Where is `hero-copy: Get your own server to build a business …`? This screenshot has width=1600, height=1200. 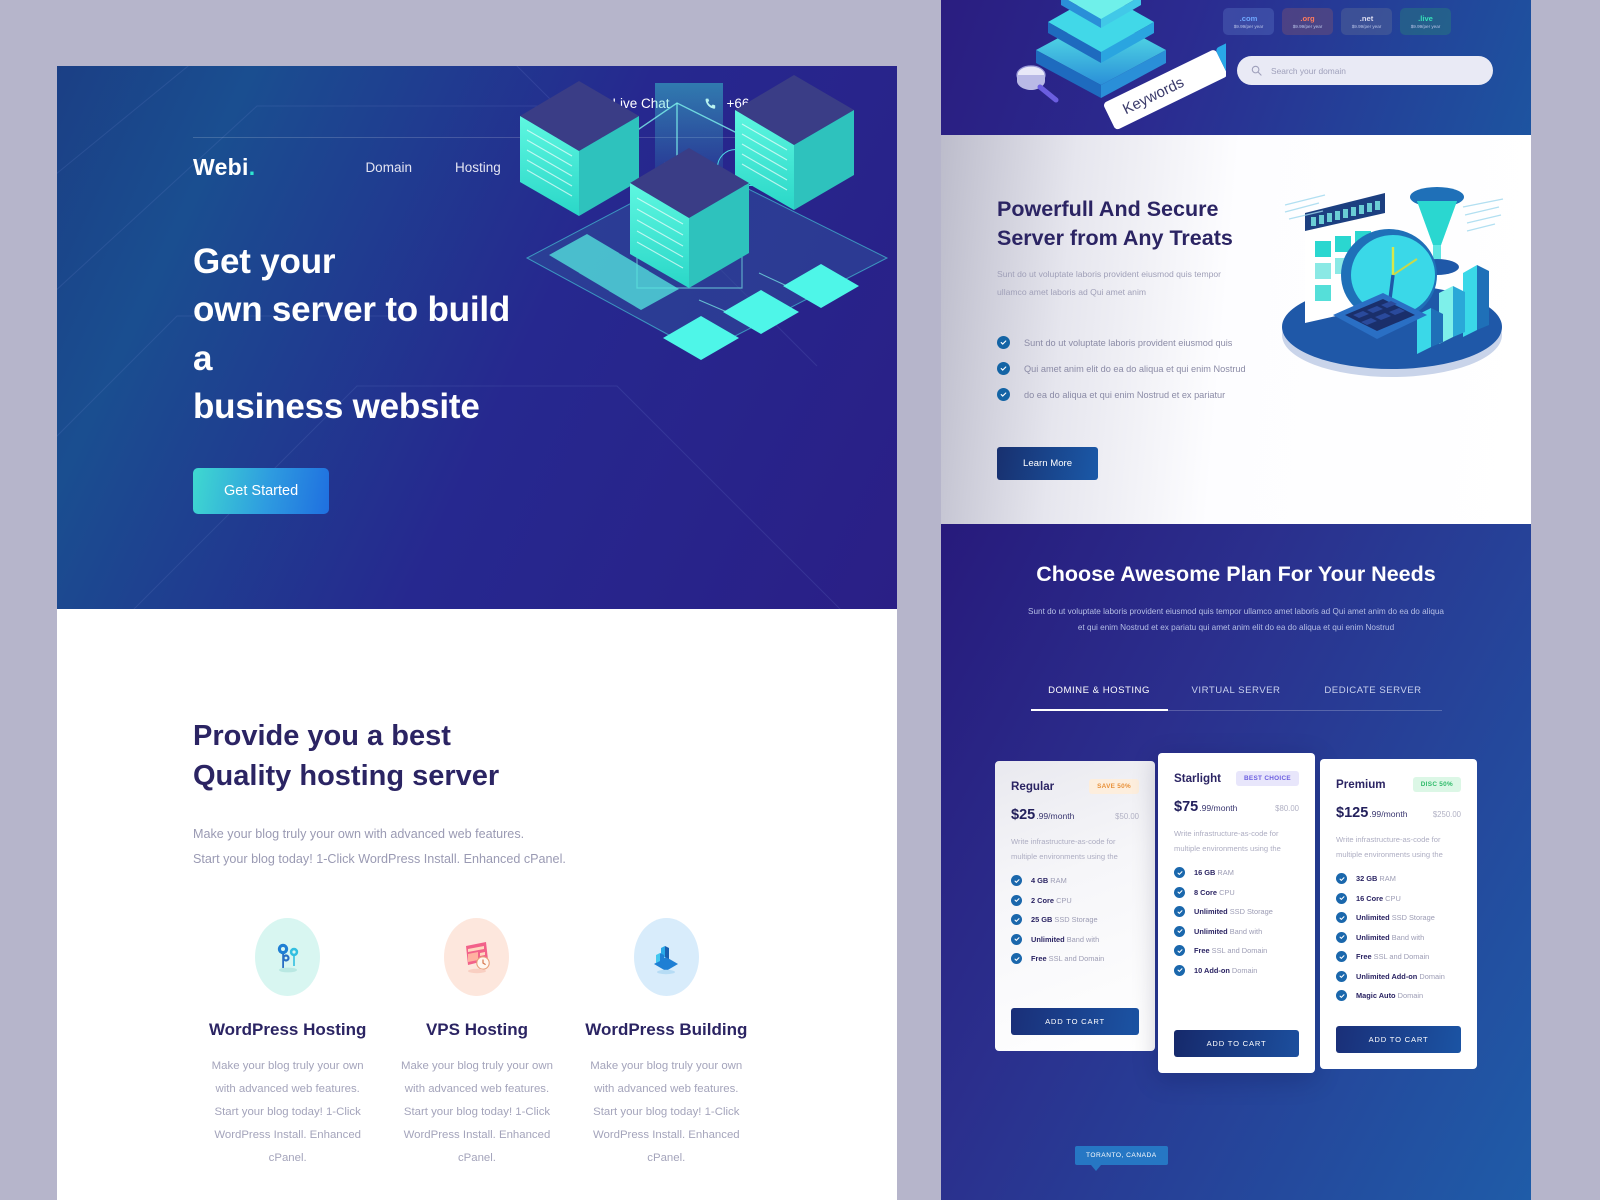 hero-copy: Get your own server to build a business … is located at coordinates (363, 376).